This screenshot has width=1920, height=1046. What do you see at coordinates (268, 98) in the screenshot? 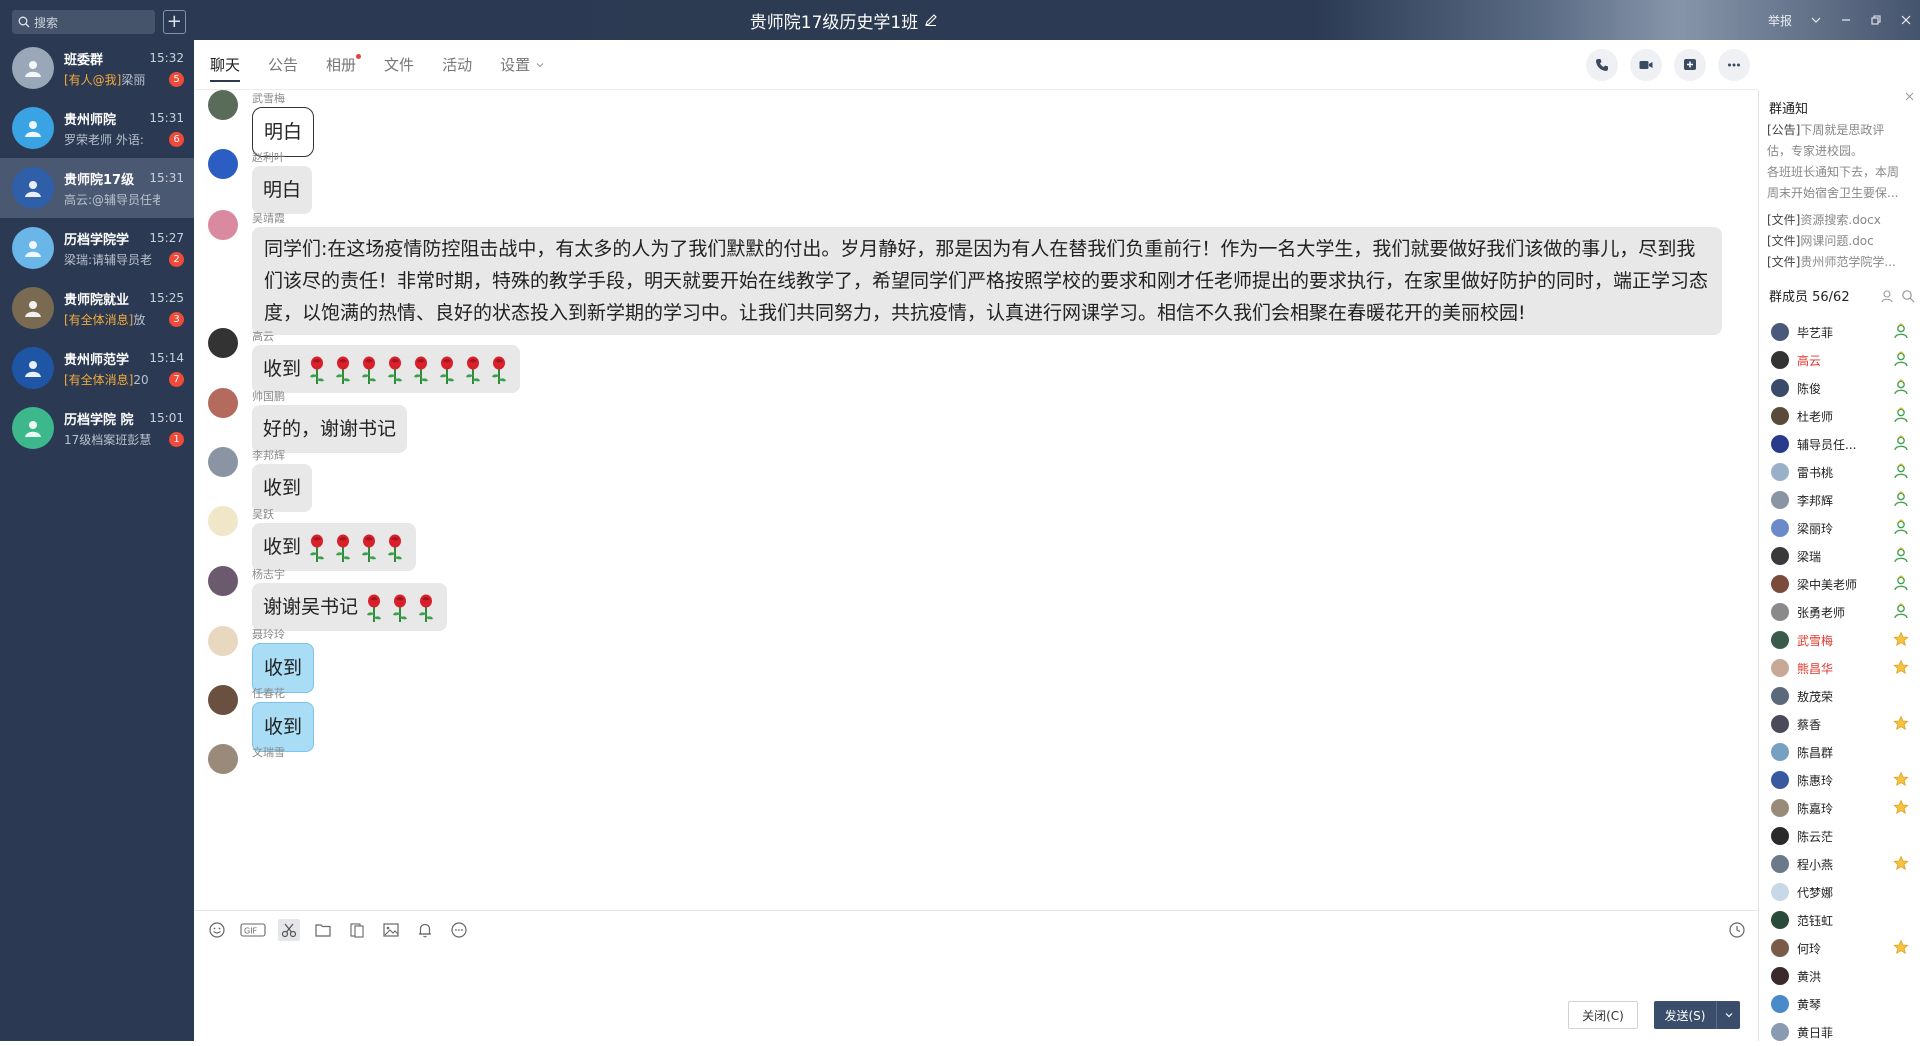
I see `sender-name: 武雪梅` at bounding box center [268, 98].